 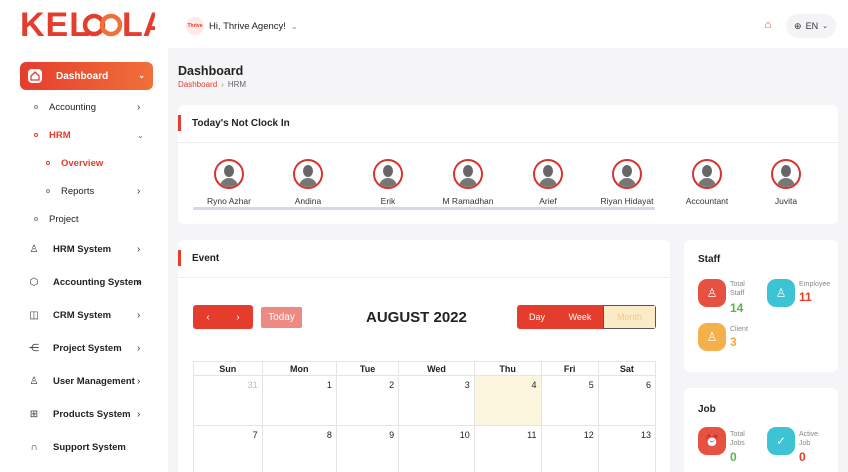 What do you see at coordinates (811, 26) in the screenshot?
I see `language-selector: ⊕ EN ⌄` at bounding box center [811, 26].